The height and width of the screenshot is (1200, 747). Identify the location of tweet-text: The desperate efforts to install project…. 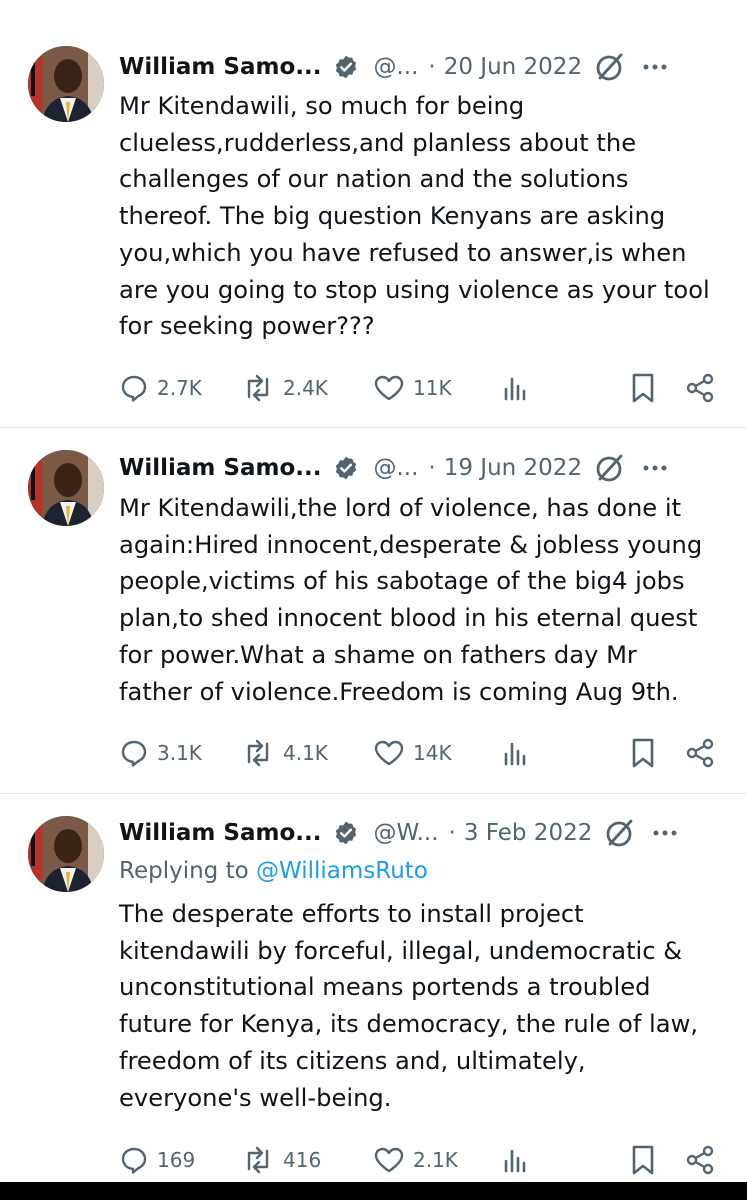
(409, 1006).